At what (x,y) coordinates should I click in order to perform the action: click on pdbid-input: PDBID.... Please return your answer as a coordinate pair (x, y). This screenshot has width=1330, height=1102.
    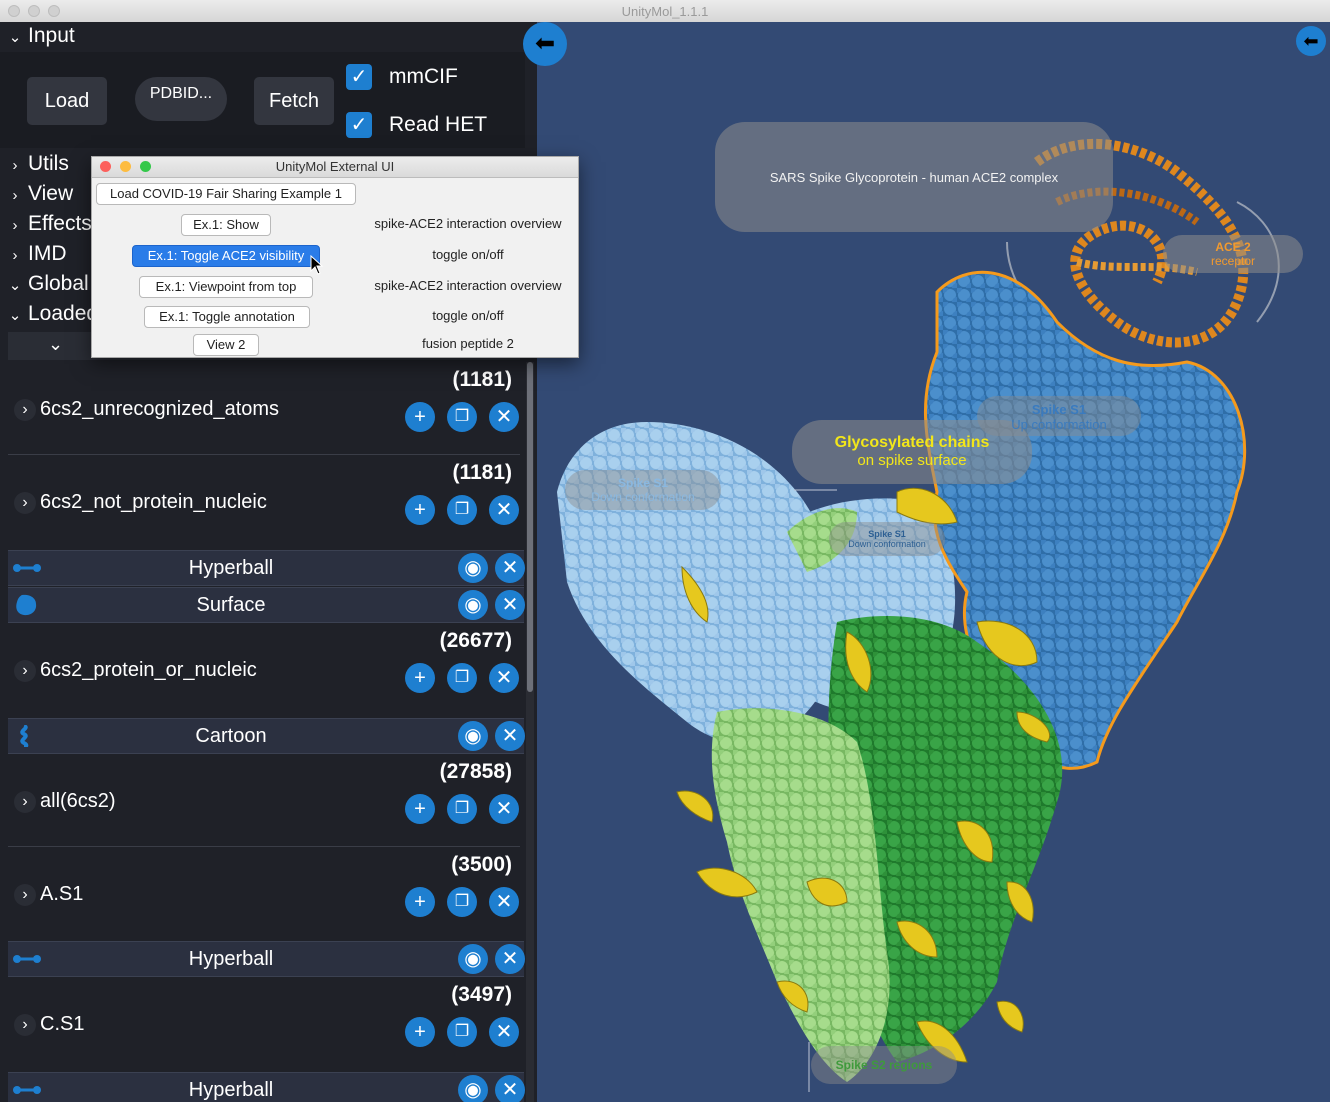
    Looking at the image, I should click on (181, 99).